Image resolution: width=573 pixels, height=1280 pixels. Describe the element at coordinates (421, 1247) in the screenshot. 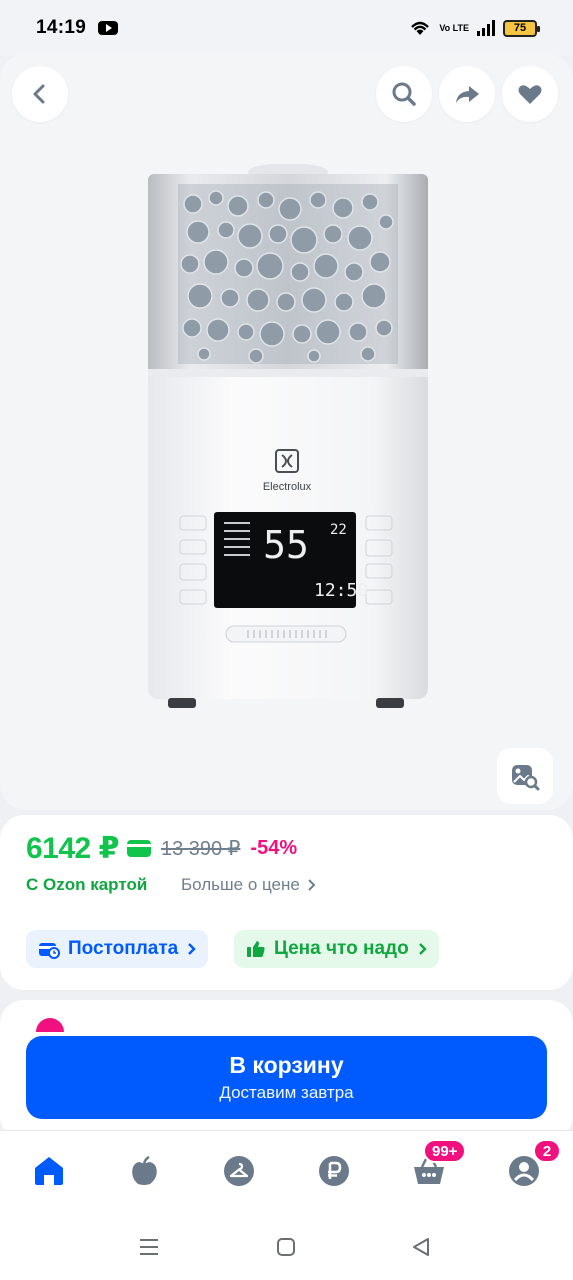

I see `back-system-icon` at that location.